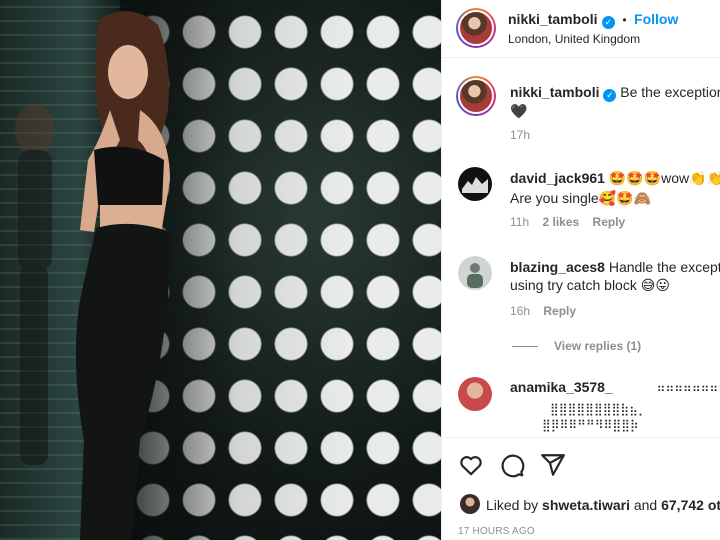  Describe the element at coordinates (590, 285) in the screenshot. I see `comment-text-line2: using try catch block 😅😛` at that location.